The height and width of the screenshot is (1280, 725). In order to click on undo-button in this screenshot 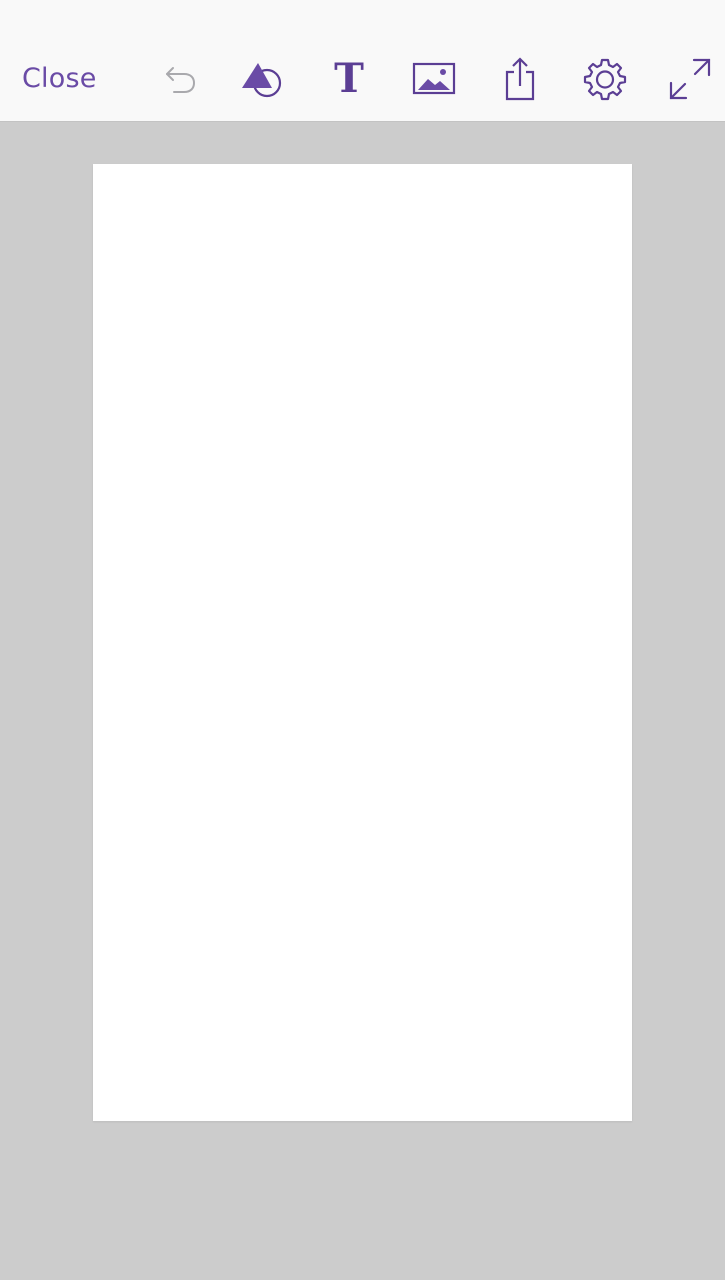, I will do `click(180, 79)`.